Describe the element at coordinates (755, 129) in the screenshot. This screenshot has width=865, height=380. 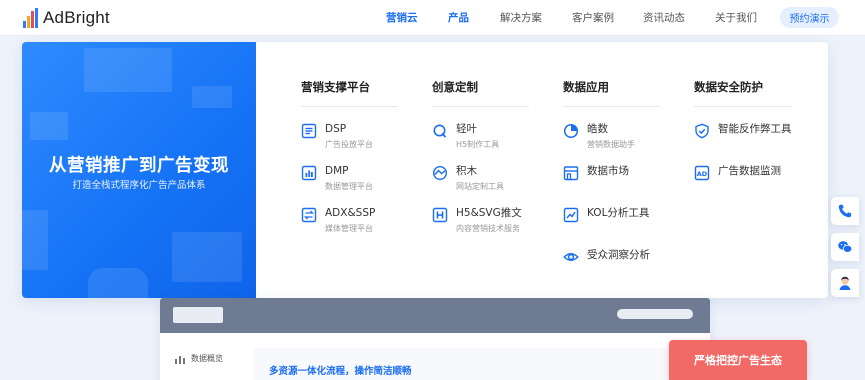
I see `menu-item-title: 智能反作弊工具` at that location.